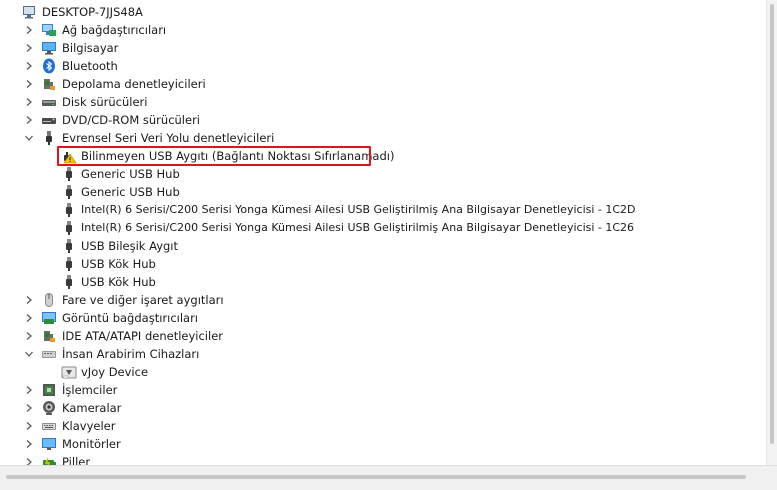 This screenshot has height=490, width=777. Describe the element at coordinates (150, 66) in the screenshot. I see `tree-item-bluetooth: Bluetooth` at that location.